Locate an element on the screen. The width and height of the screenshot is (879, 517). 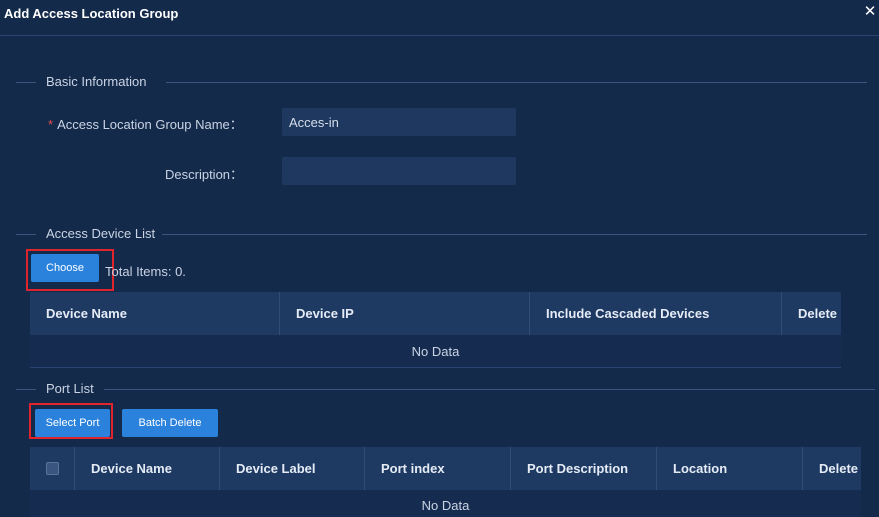
select-port-button: Select Port is located at coordinates (72, 423).